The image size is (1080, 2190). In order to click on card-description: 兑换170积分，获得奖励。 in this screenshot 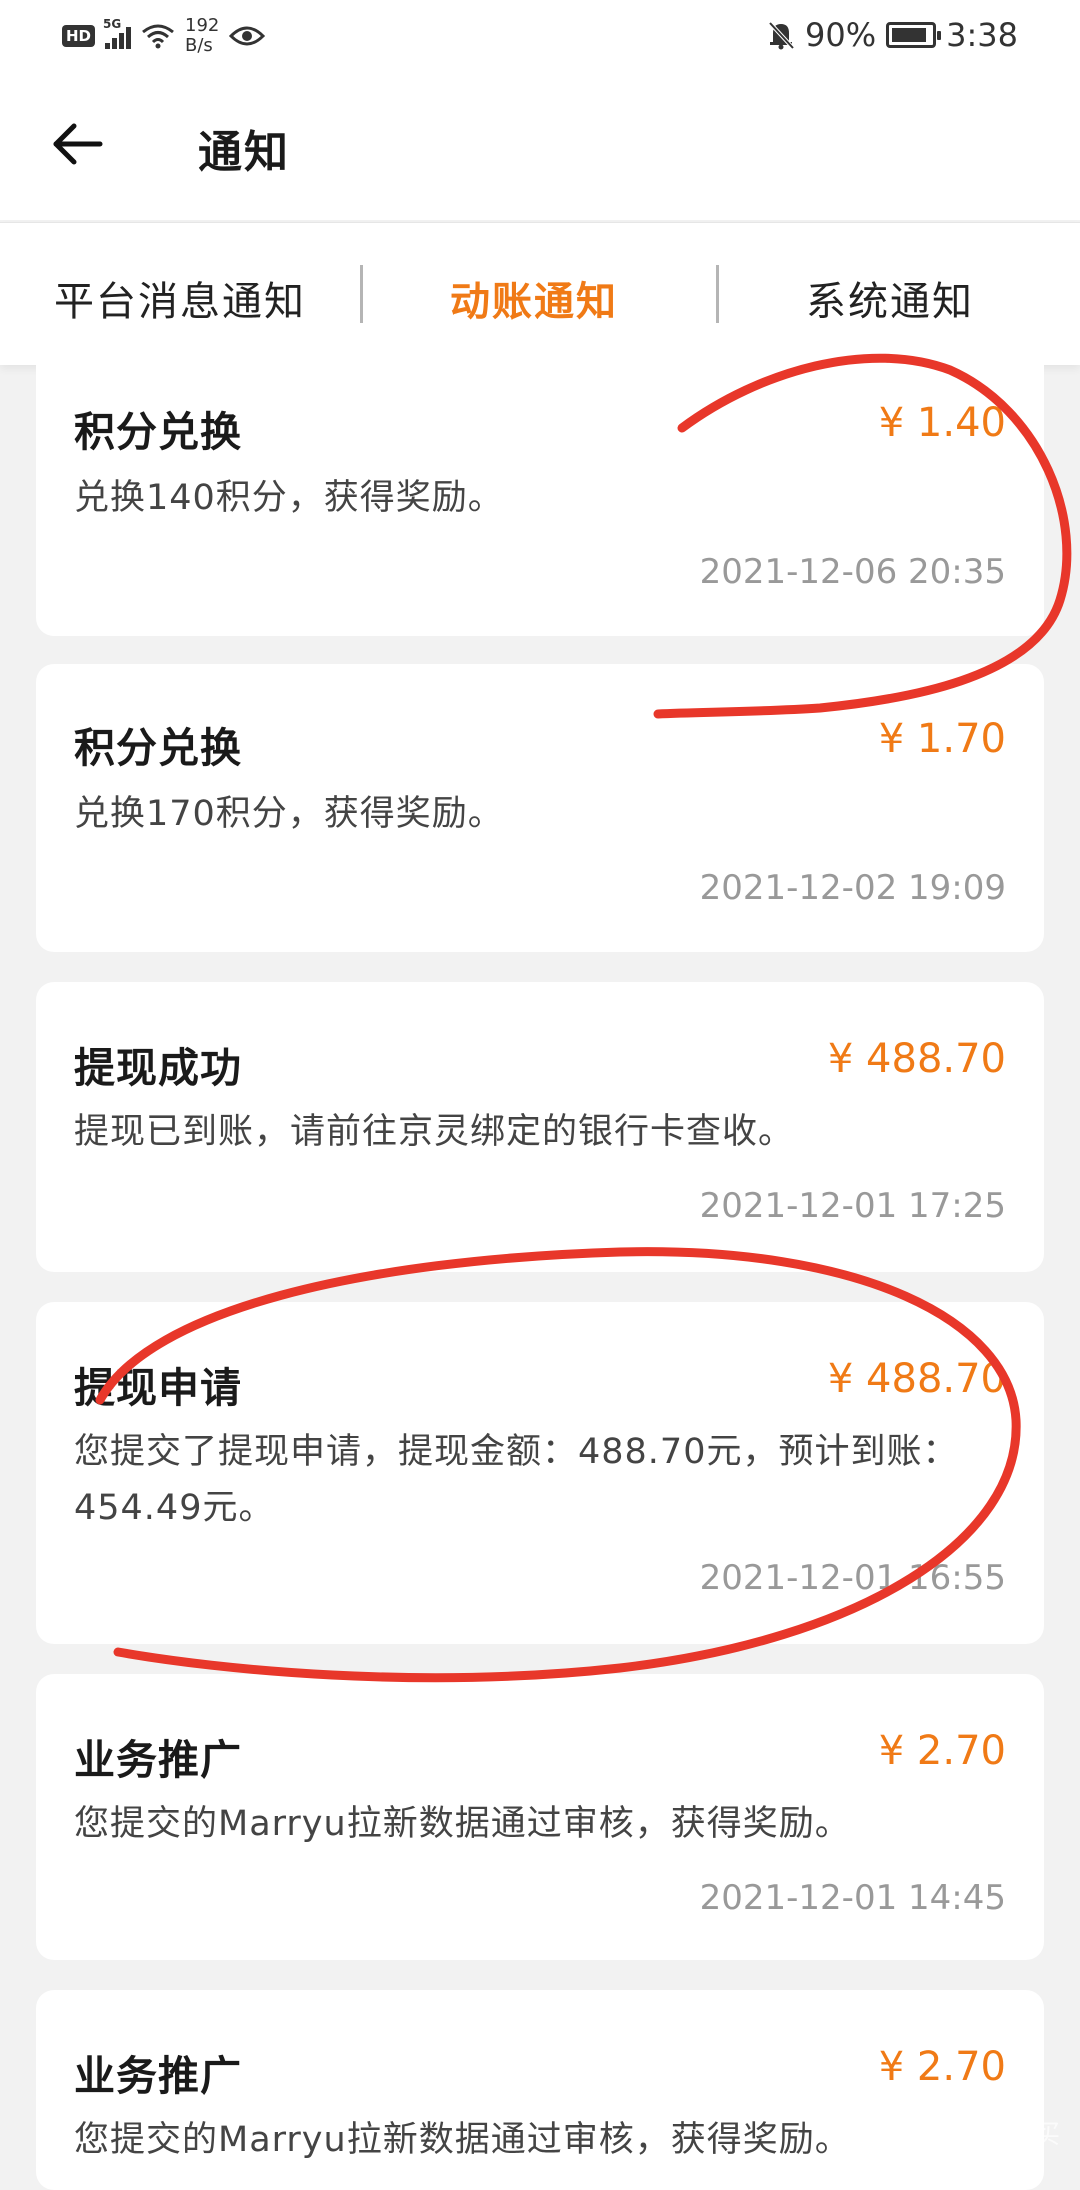, I will do `click(289, 814)`.